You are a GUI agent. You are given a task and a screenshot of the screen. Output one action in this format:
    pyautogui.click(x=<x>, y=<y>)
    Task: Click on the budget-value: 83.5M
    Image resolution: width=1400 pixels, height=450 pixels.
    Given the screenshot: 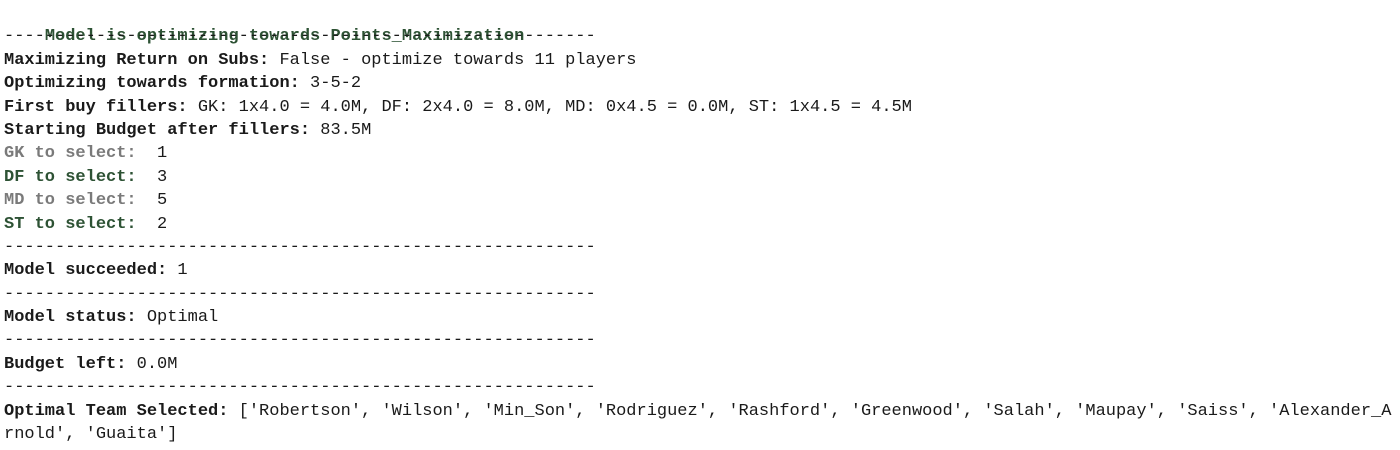 What is the action you would take?
    pyautogui.click(x=341, y=130)
    